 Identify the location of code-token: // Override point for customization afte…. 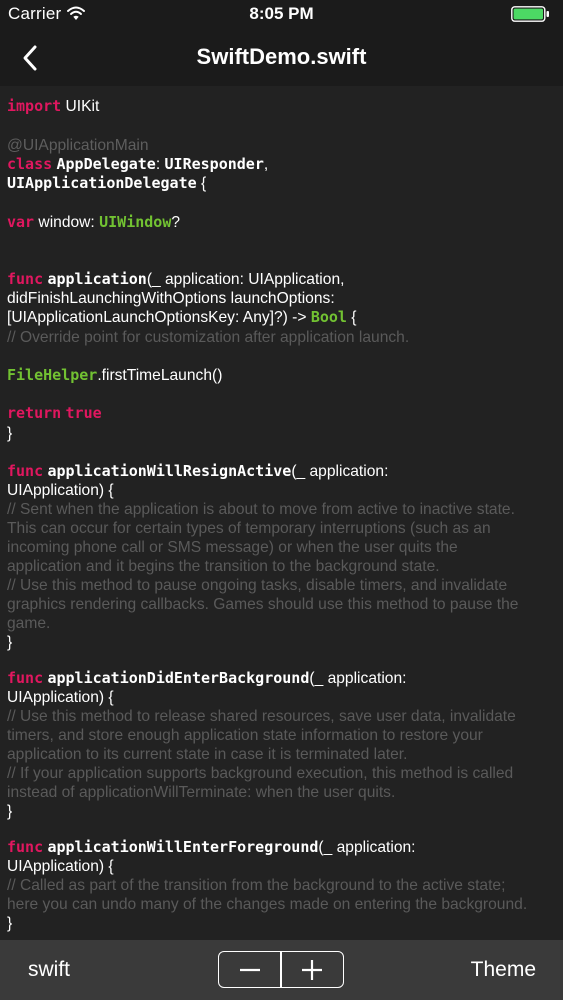
(208, 337).